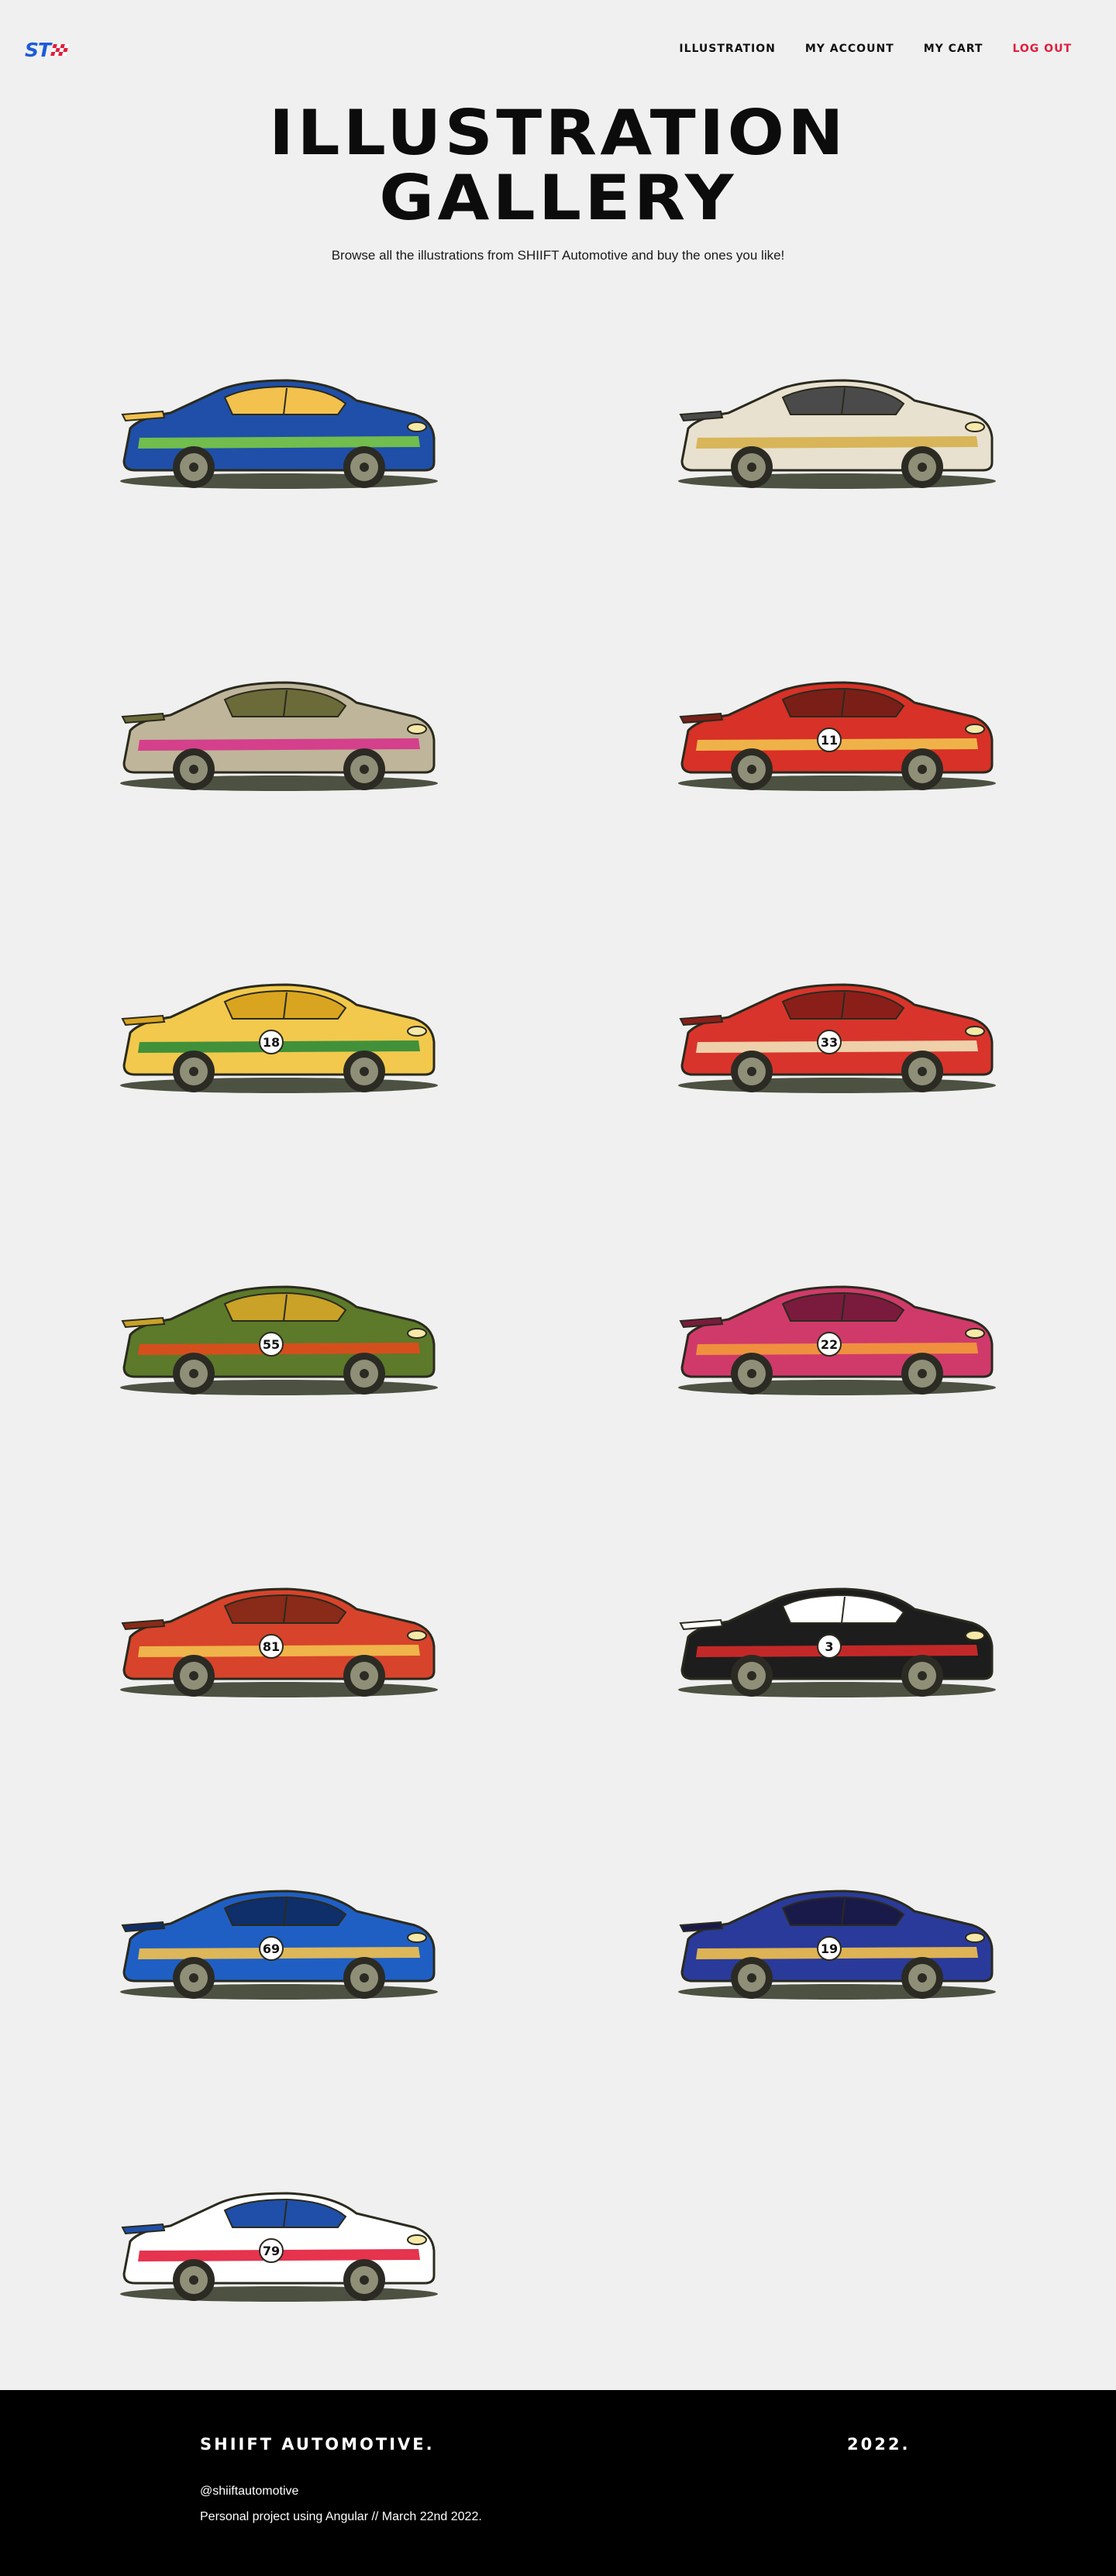 The height and width of the screenshot is (2576, 1116). I want to click on gt-car-red-orange-icon: 81, so click(279, 1642).